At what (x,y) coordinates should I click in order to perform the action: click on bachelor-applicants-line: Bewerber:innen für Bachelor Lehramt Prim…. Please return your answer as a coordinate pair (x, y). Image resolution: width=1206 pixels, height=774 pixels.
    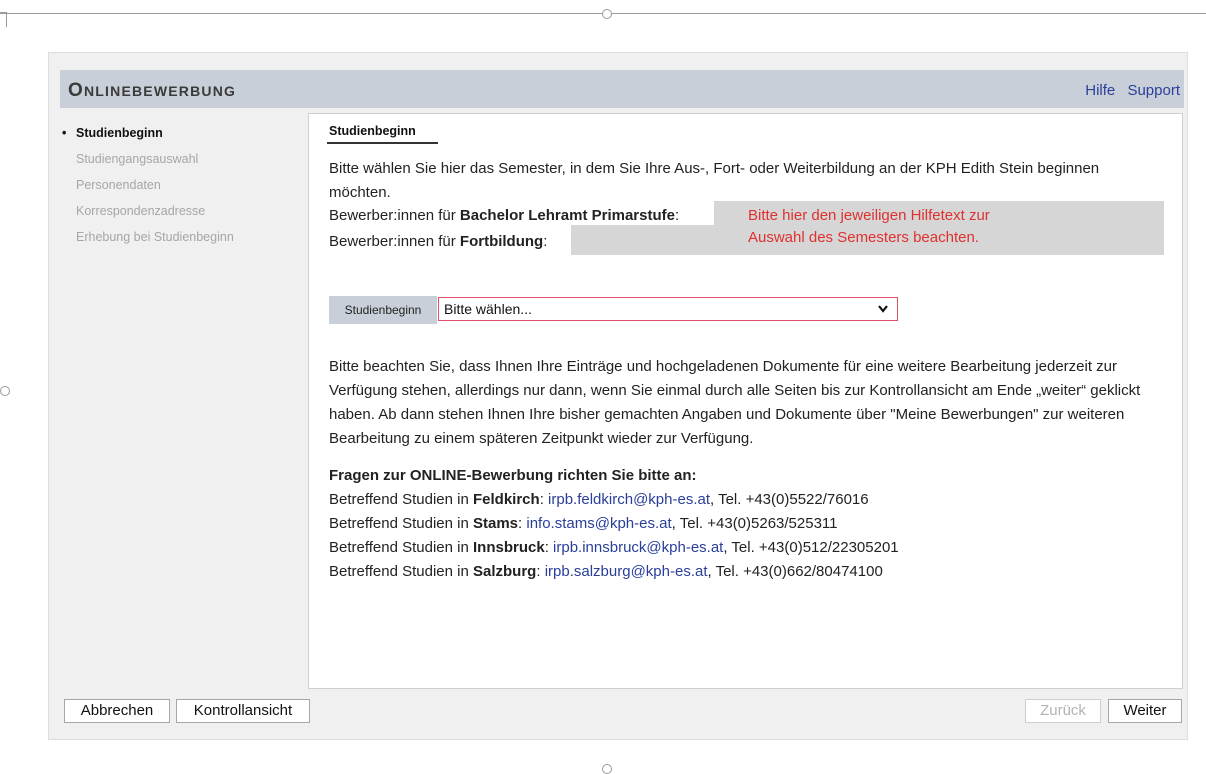
    Looking at the image, I should click on (504, 215).